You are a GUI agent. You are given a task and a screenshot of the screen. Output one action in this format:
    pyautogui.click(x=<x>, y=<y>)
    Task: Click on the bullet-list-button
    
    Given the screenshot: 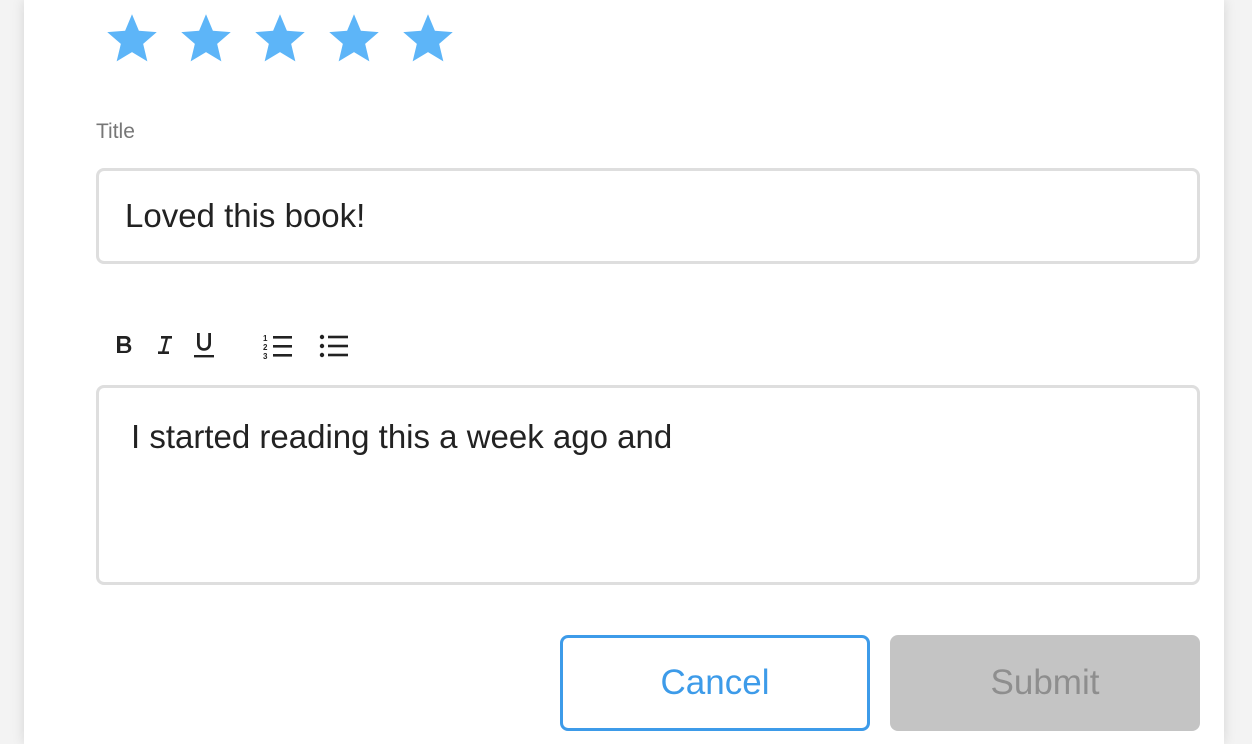 What is the action you would take?
    pyautogui.click(x=334, y=346)
    